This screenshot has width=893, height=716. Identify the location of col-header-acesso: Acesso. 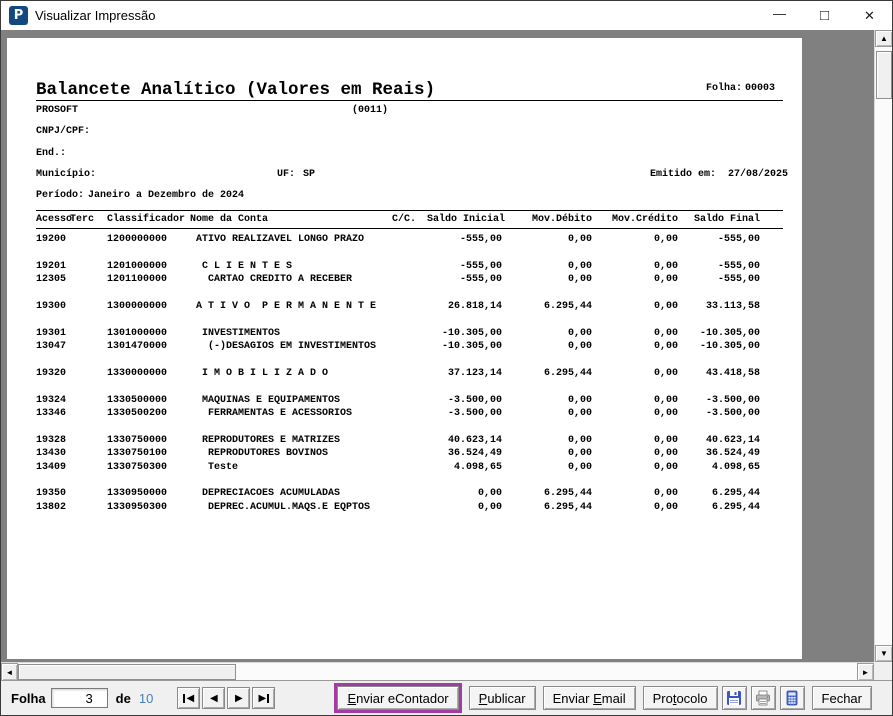
(54, 219).